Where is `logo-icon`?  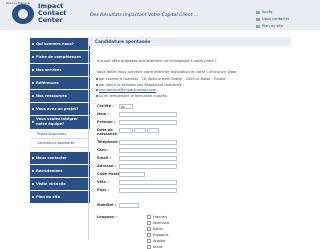 logo-icon is located at coordinates (23, 14).